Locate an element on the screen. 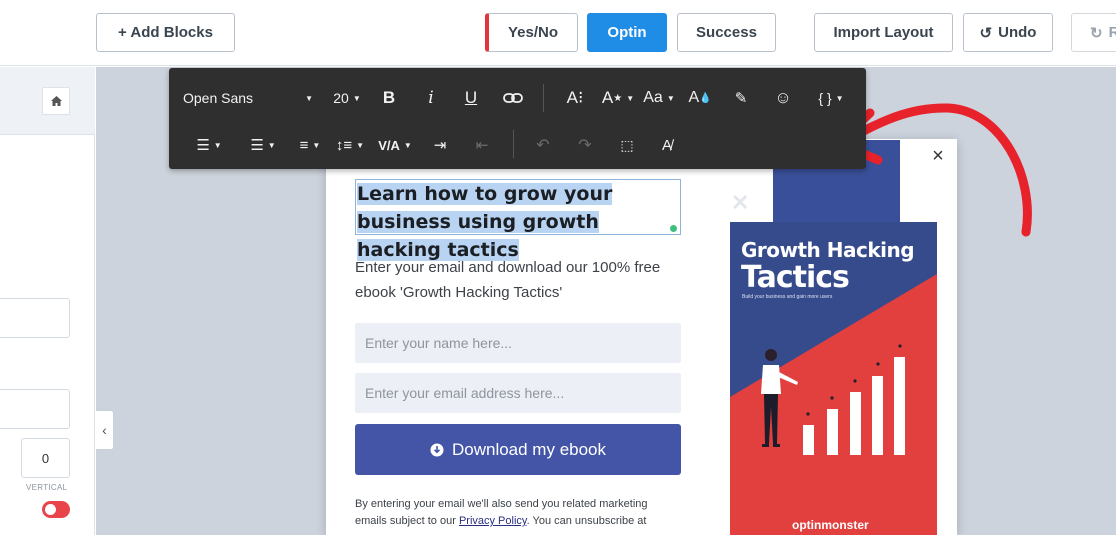 Image resolution: width=1116 pixels, height=535 pixels. background-color-icon: A 💧 is located at coordinates (699, 98).